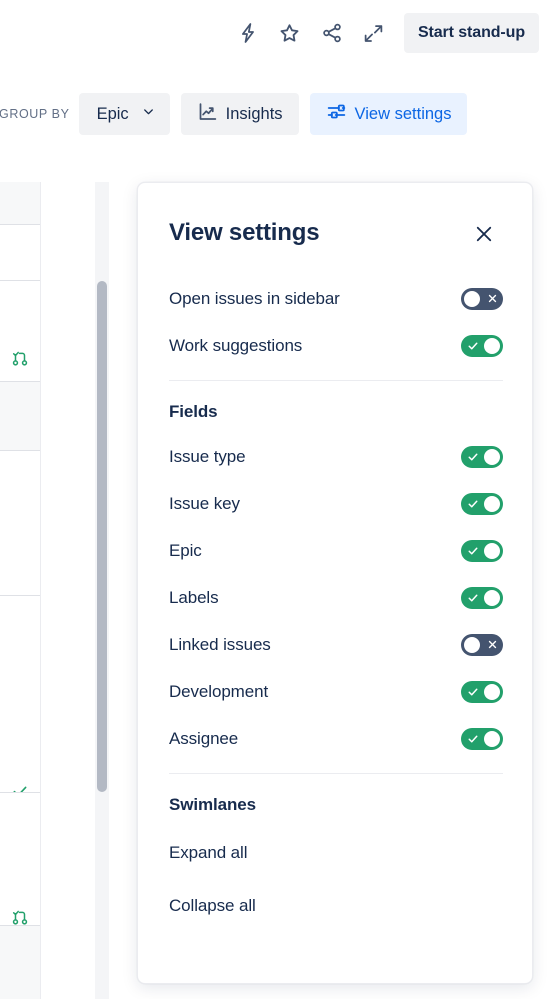 This screenshot has width=552, height=999. I want to click on panel-header: View settings, so click(339, 237).